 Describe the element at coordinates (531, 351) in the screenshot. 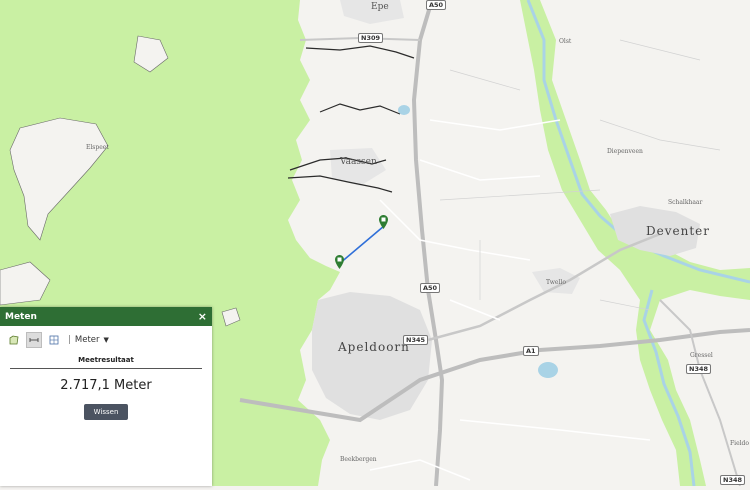

I see `road-shield-a1: A1` at that location.